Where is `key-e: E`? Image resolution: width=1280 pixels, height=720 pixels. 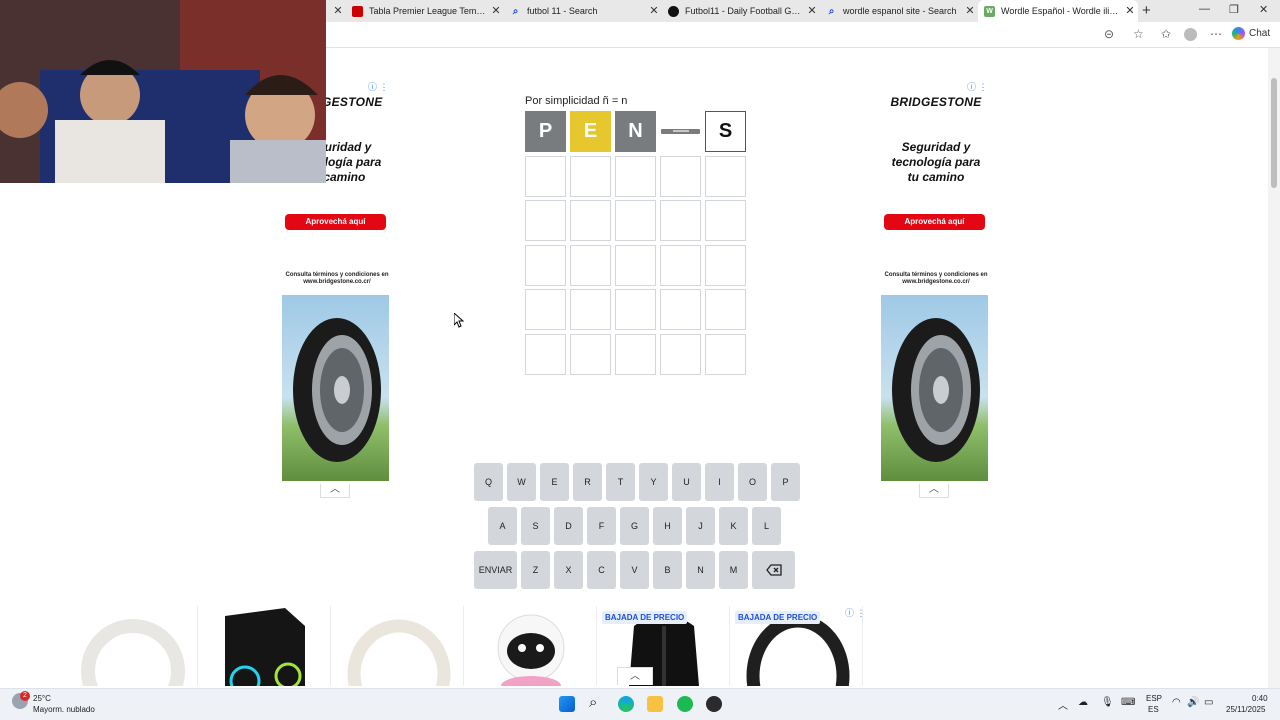 key-e: E is located at coordinates (554, 482).